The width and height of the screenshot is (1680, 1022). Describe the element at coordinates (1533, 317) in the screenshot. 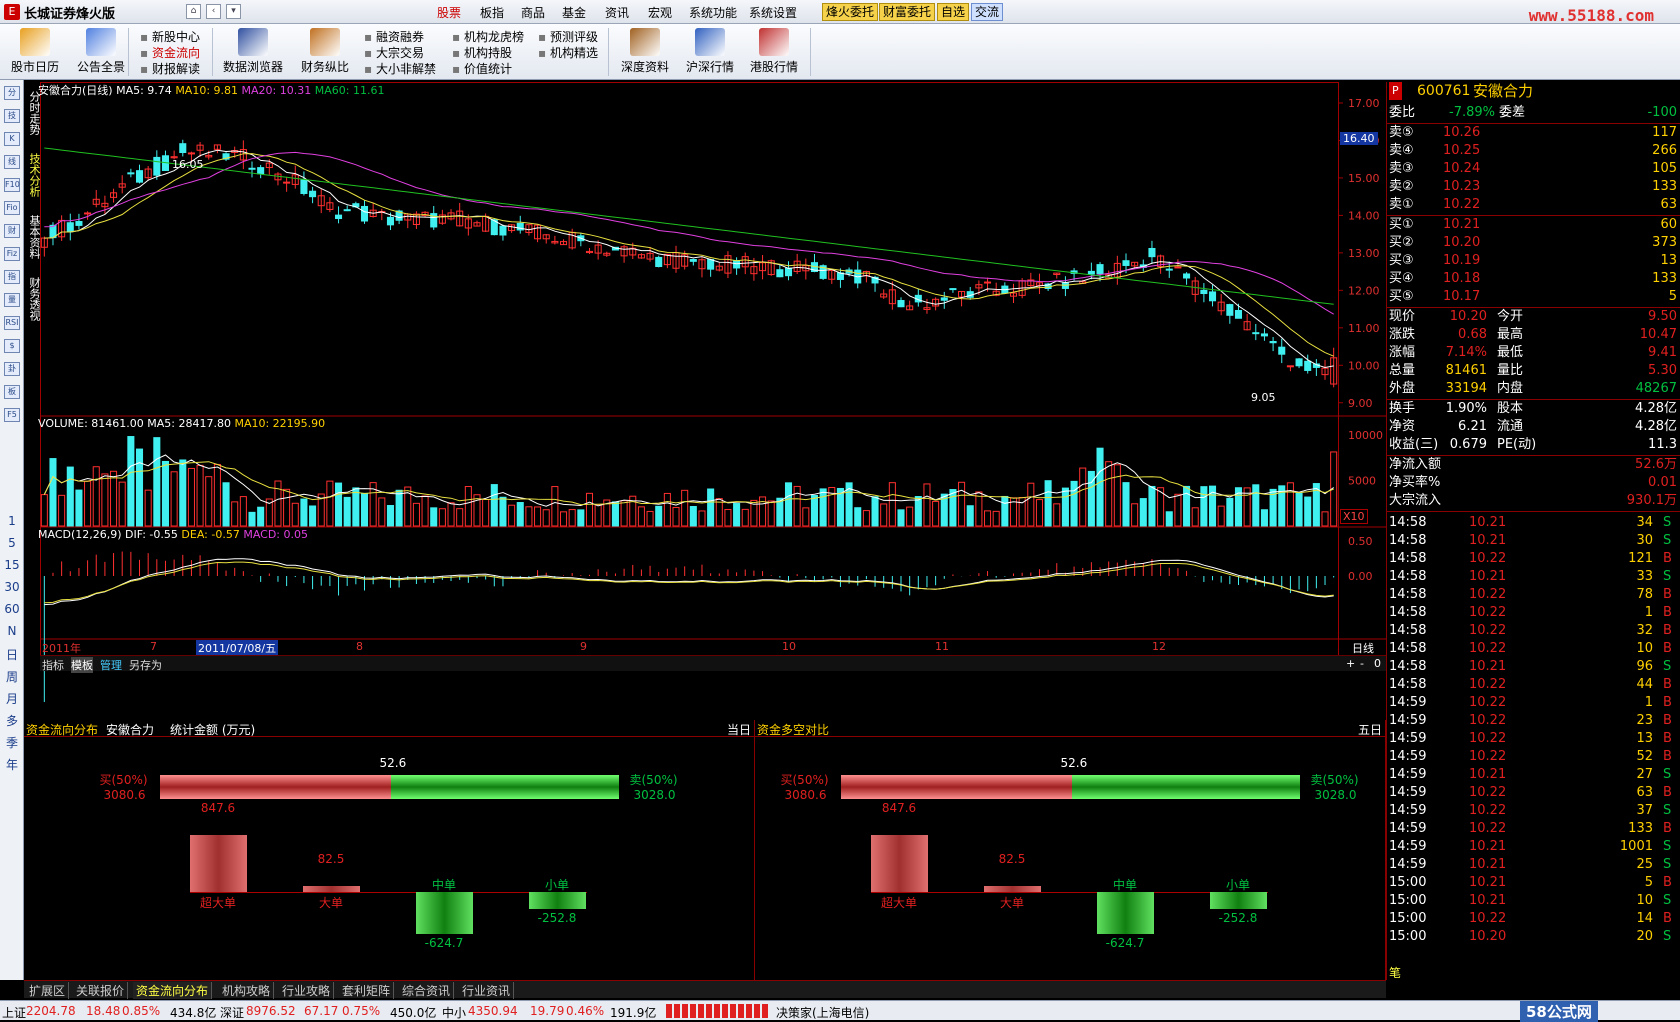

I see `quote-row: 现价 10.20 今开 9.50` at that location.